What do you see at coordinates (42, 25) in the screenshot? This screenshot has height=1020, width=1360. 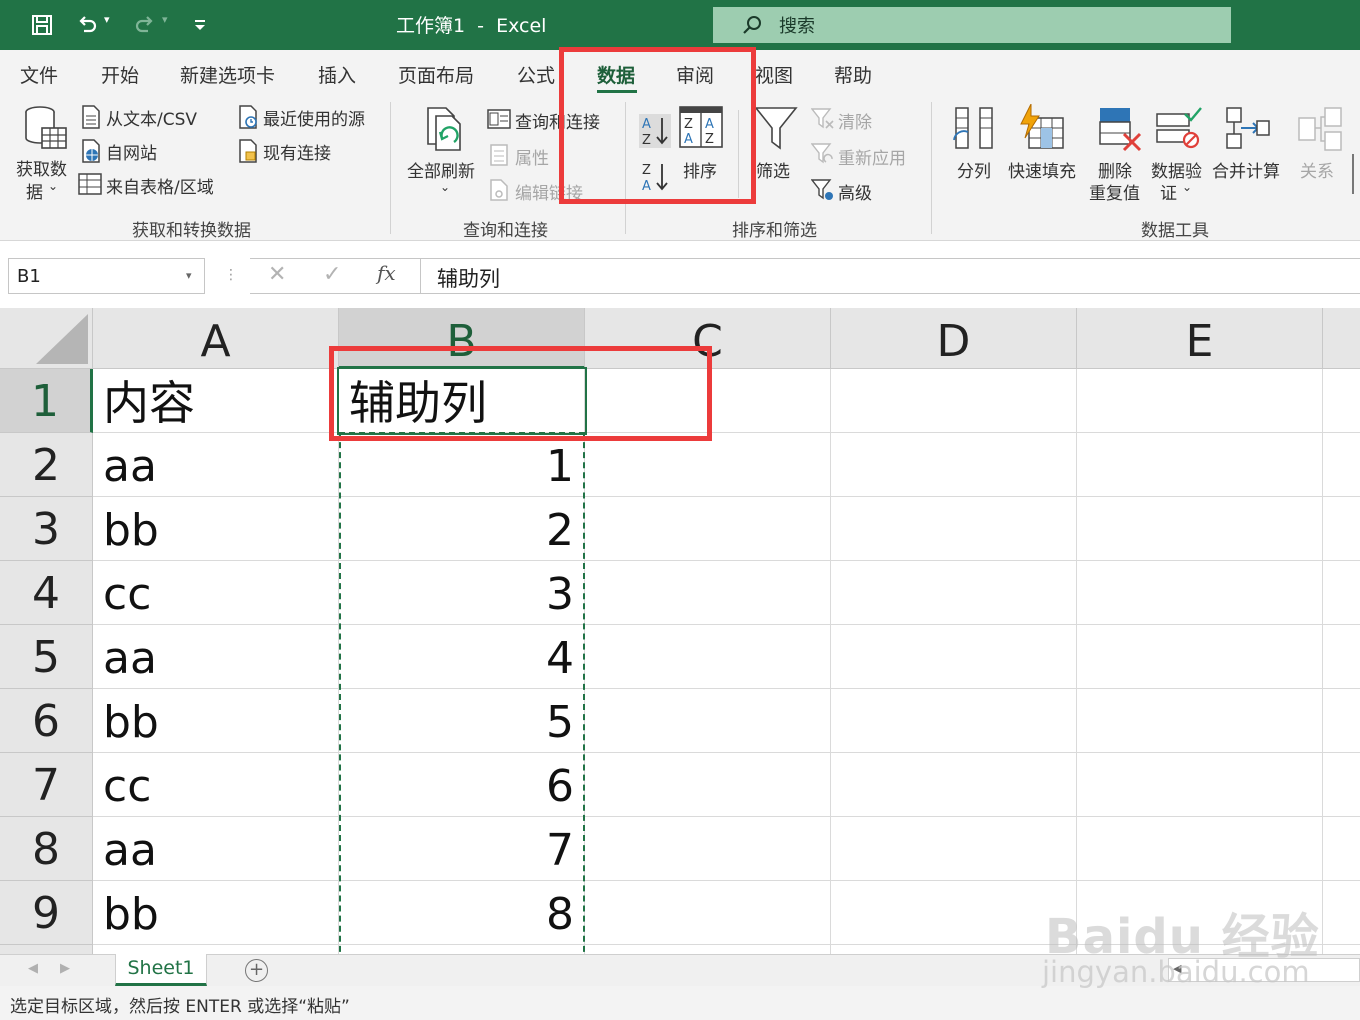 I see `save-icon` at bounding box center [42, 25].